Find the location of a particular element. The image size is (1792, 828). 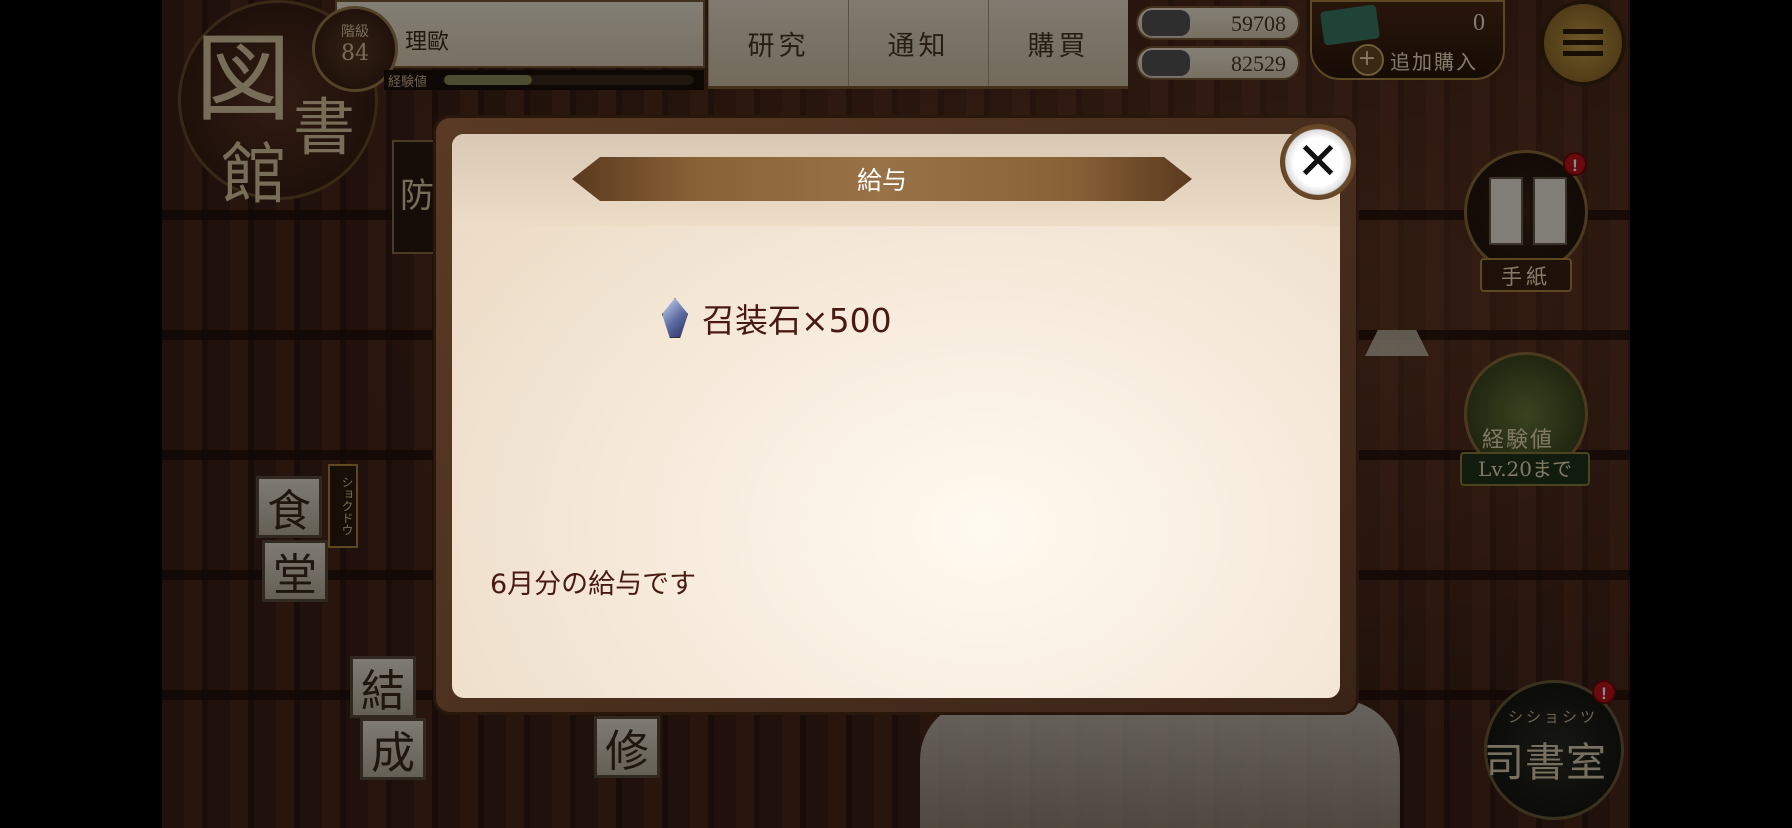

close-icon: ✕ is located at coordinates (1318, 162).